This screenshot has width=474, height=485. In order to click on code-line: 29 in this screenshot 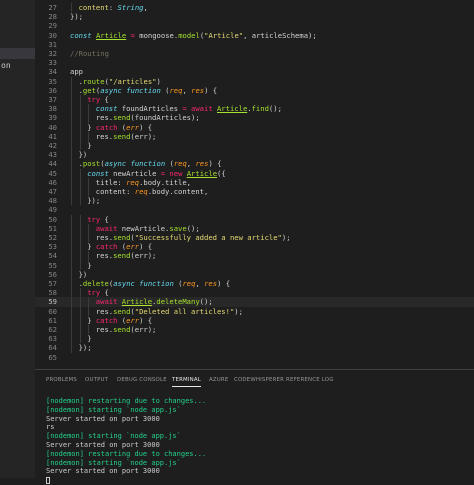, I will do `click(254, 25)`.